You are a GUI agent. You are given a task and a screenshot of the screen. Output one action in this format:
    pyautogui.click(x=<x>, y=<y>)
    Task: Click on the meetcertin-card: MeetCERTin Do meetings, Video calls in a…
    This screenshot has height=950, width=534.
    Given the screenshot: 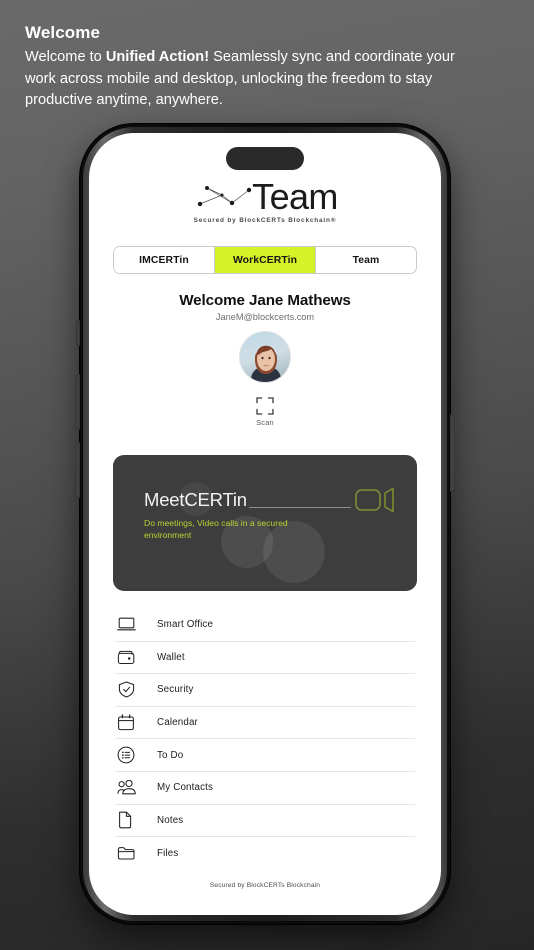 What is the action you would take?
    pyautogui.click(x=265, y=523)
    